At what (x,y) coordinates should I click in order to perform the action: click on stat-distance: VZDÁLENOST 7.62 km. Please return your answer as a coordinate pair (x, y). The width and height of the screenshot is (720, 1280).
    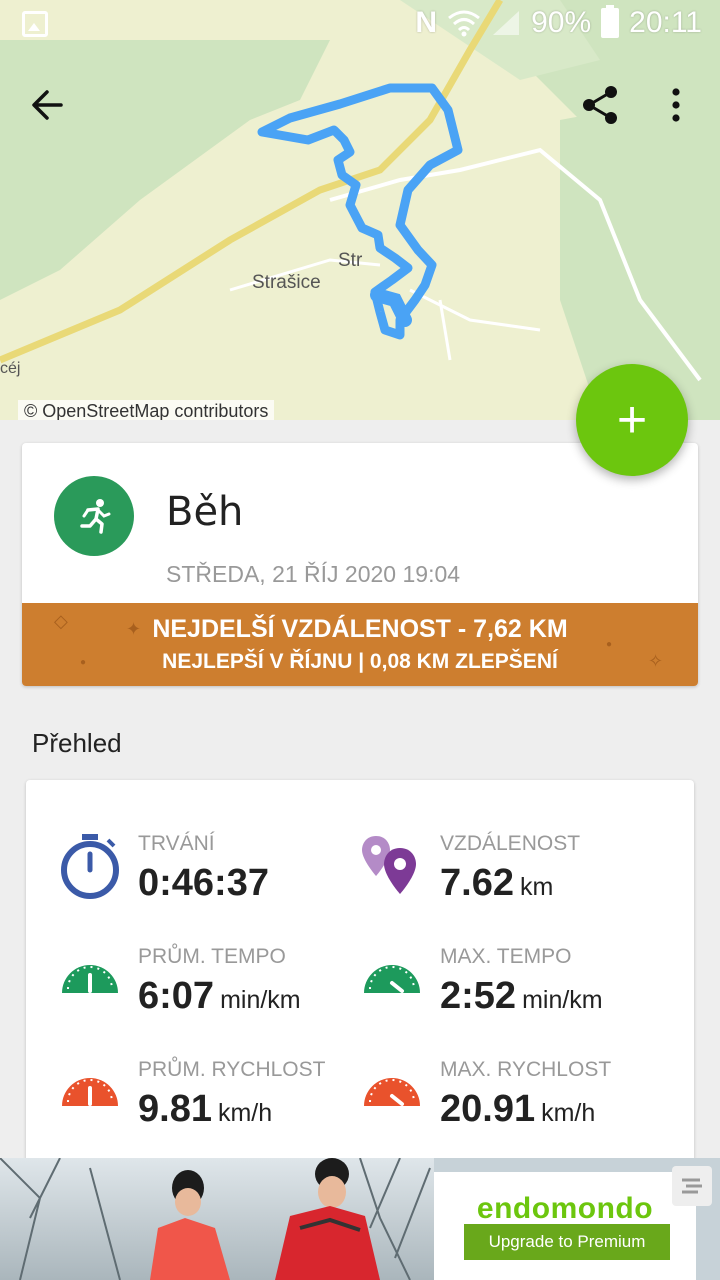
    Looking at the image, I should click on (510, 877).